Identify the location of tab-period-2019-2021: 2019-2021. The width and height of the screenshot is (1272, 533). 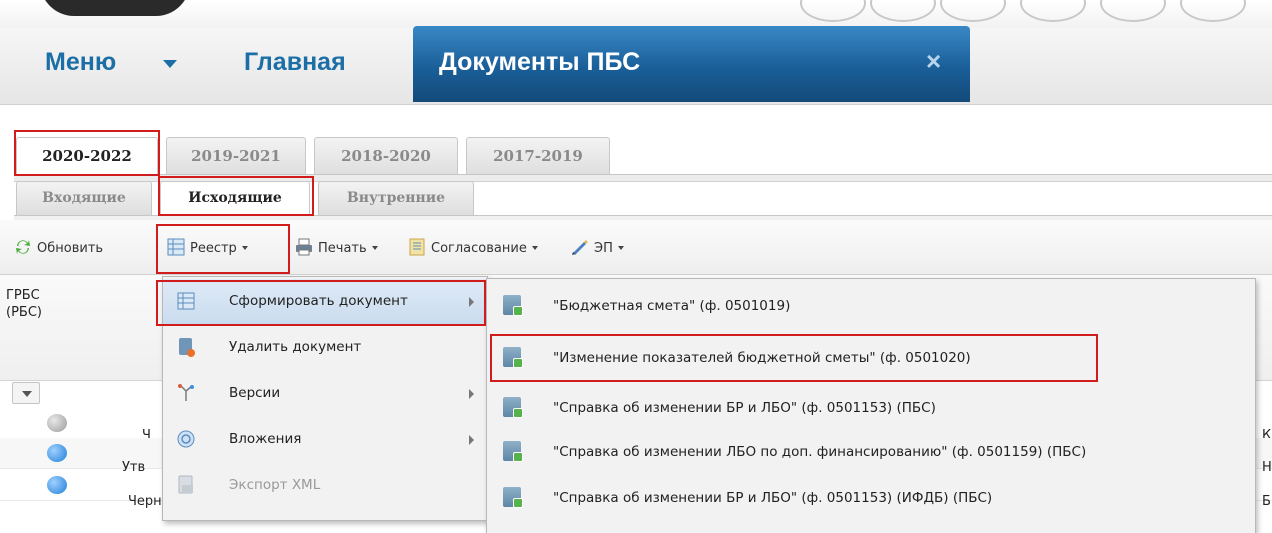
(236, 156).